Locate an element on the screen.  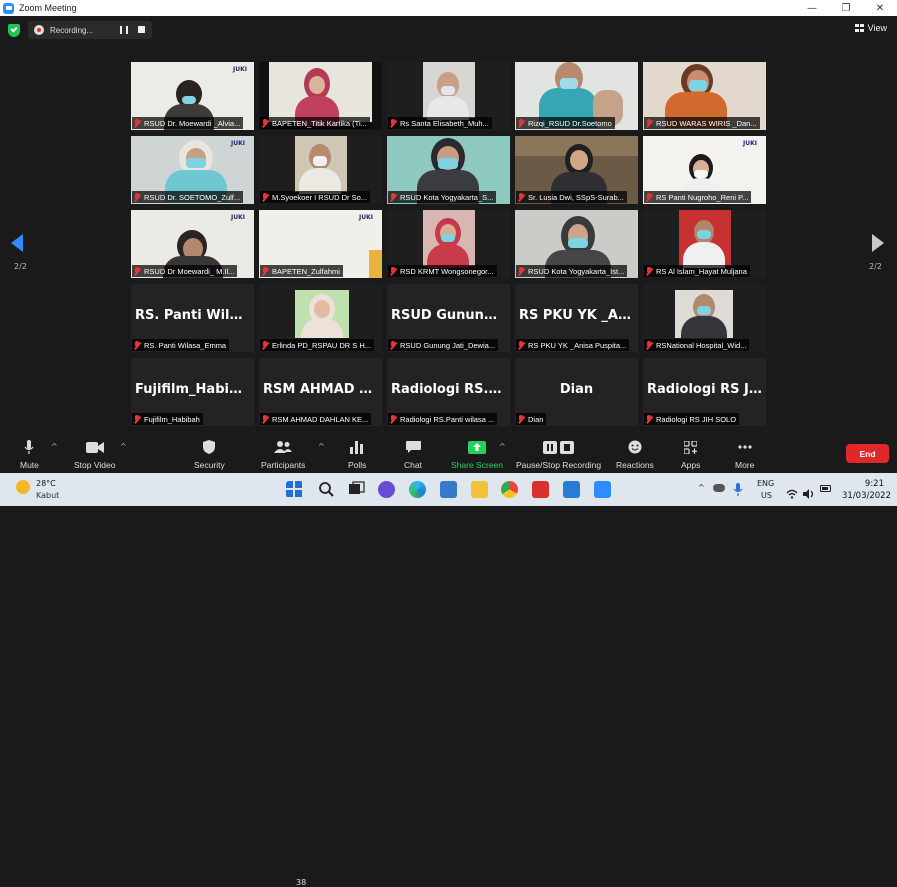
share-options-chevron-icon: ^ is located at coordinates (502, 446).